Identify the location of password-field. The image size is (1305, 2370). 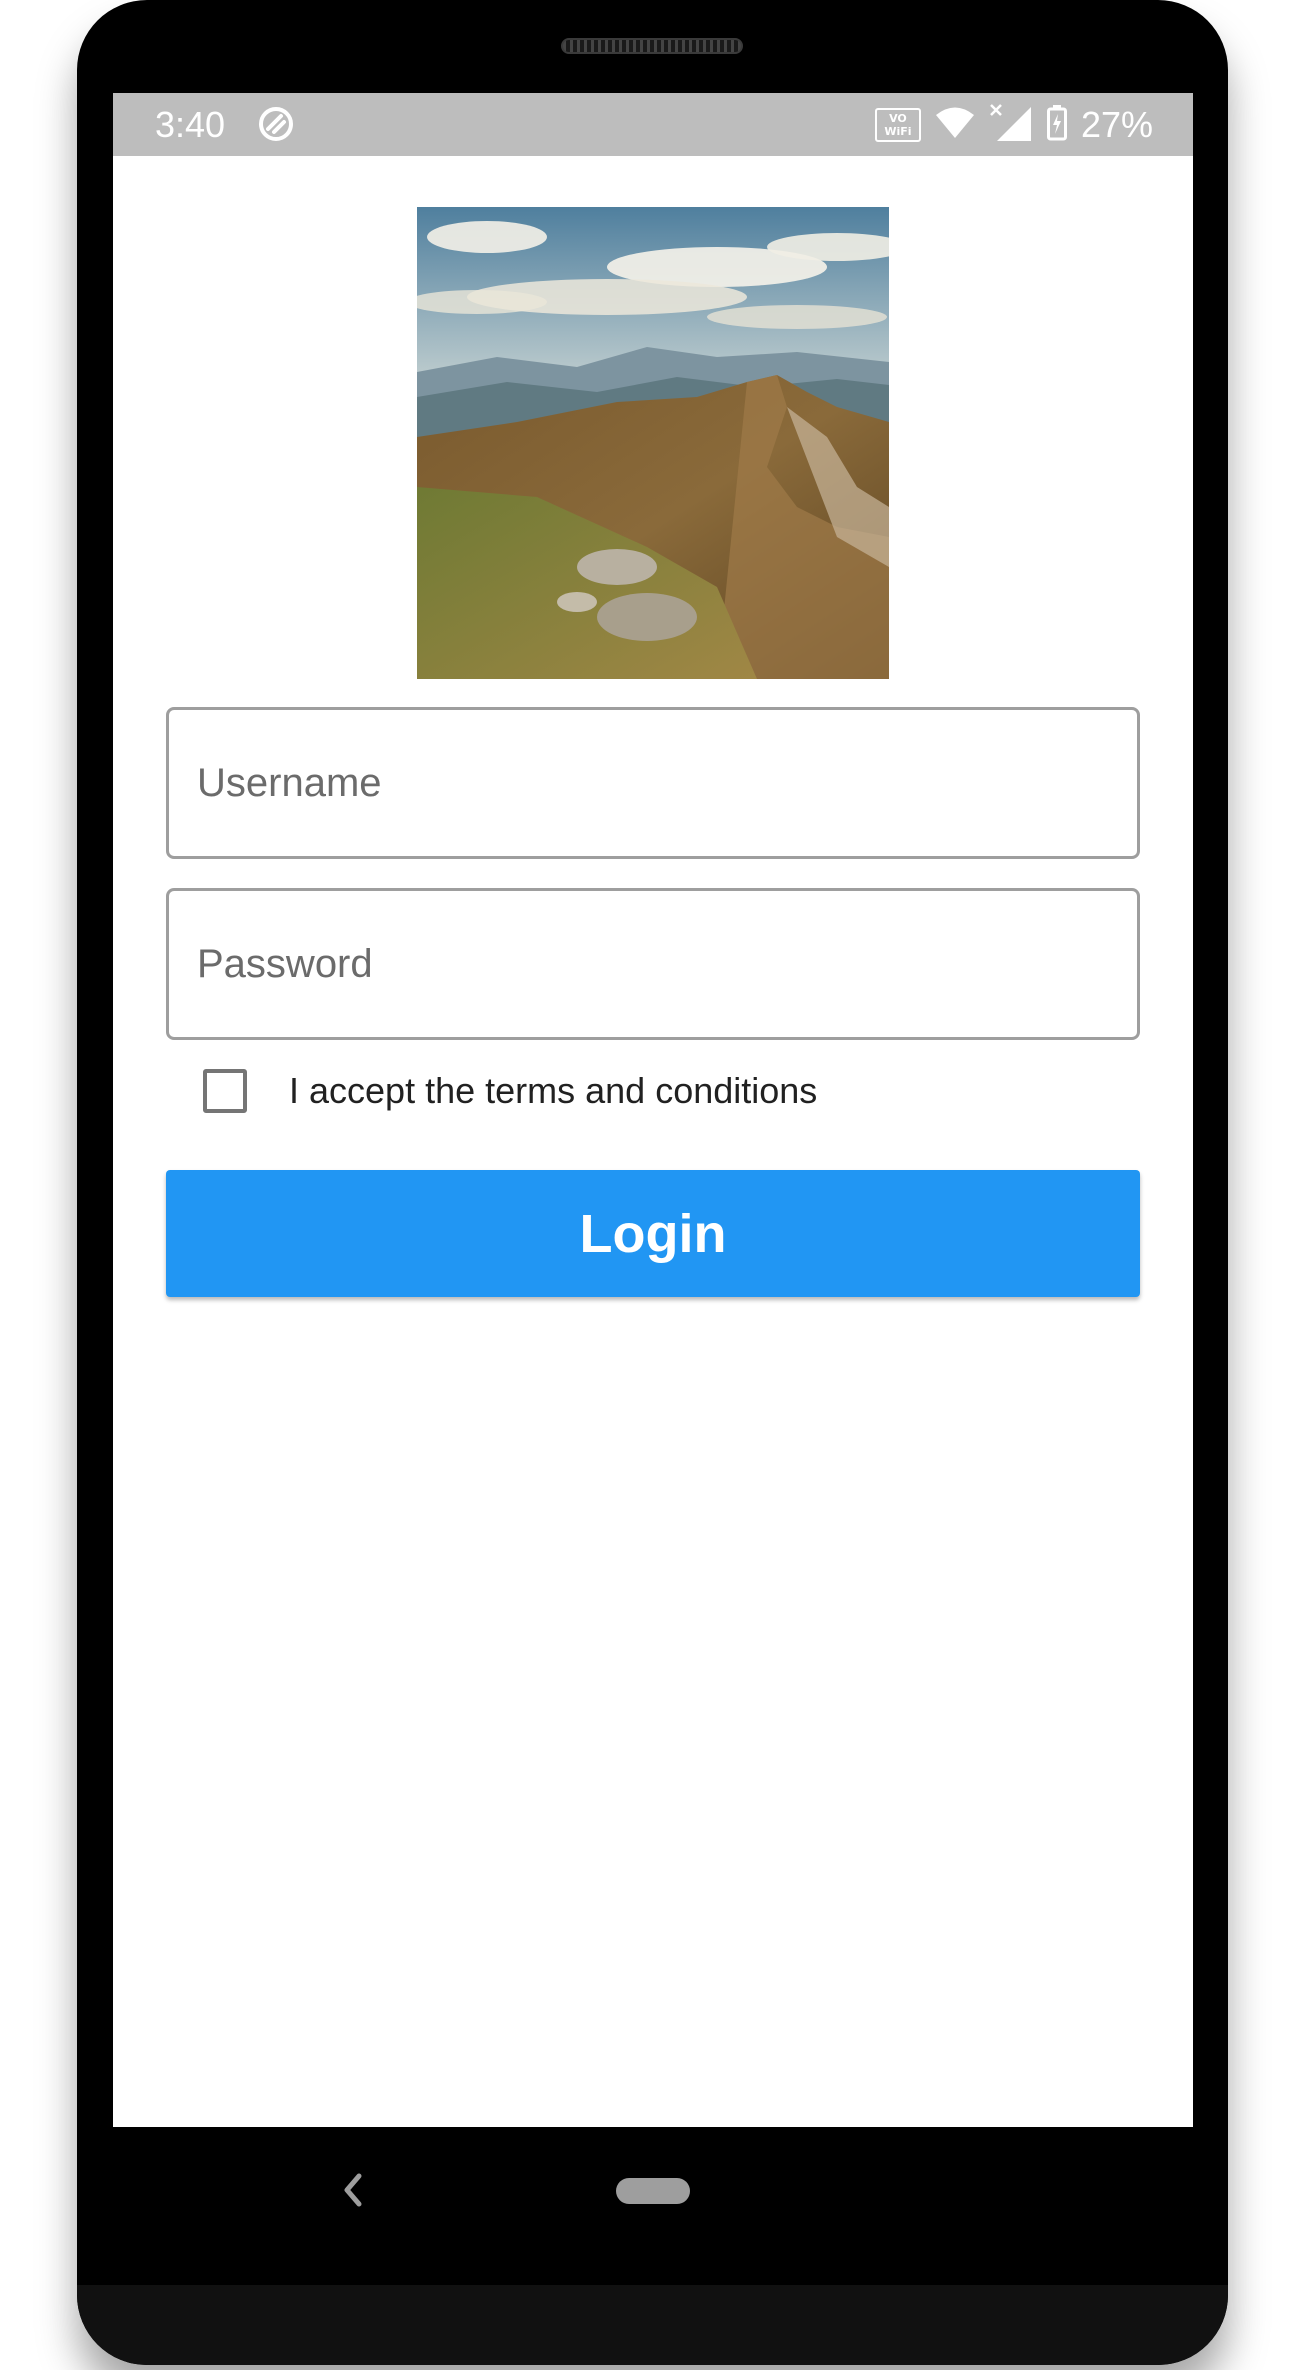
(653, 964).